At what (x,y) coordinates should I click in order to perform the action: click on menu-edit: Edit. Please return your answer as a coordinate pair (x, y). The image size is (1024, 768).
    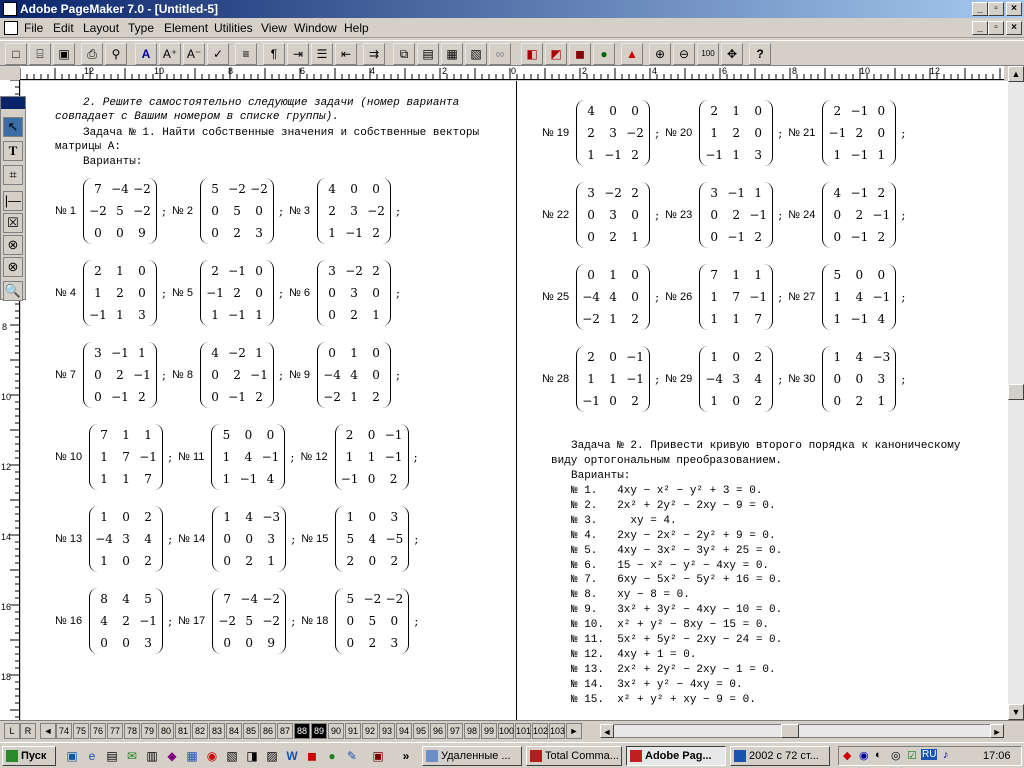
    Looking at the image, I should click on (63, 28).